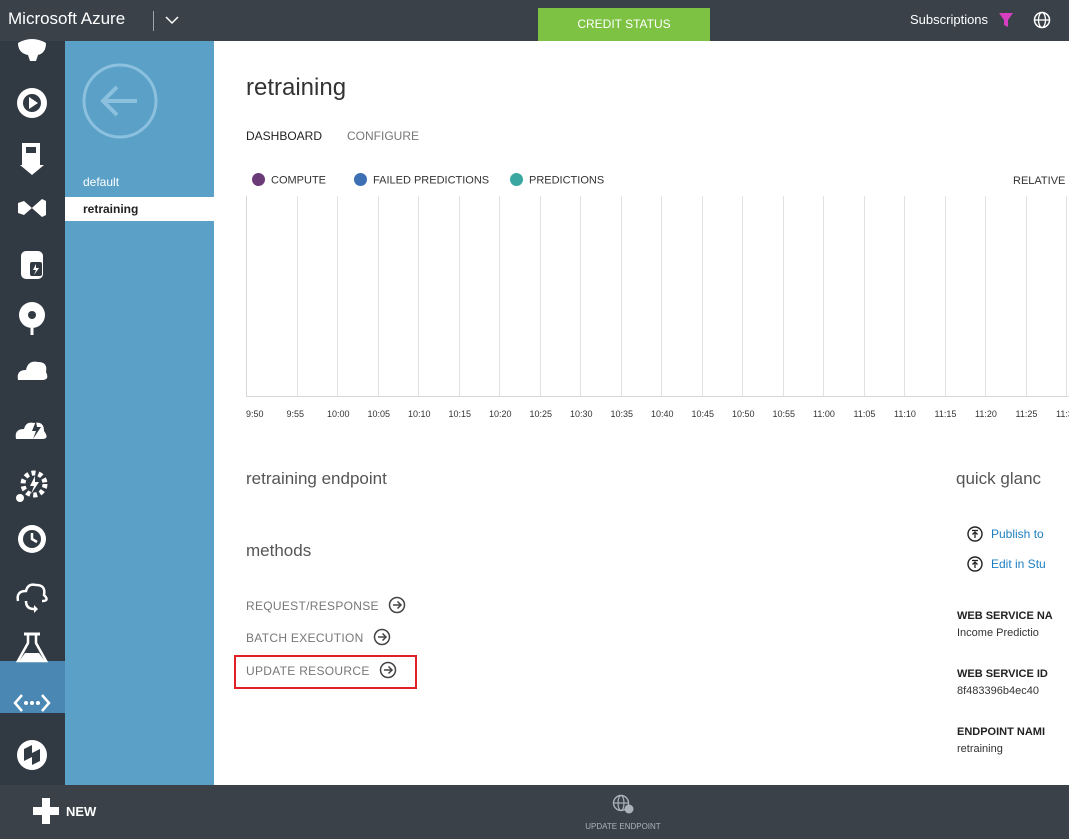 This screenshot has width=1069, height=839. Describe the element at coordinates (949, 19) in the screenshot. I see `subscriptions-link: Subscriptions` at that location.